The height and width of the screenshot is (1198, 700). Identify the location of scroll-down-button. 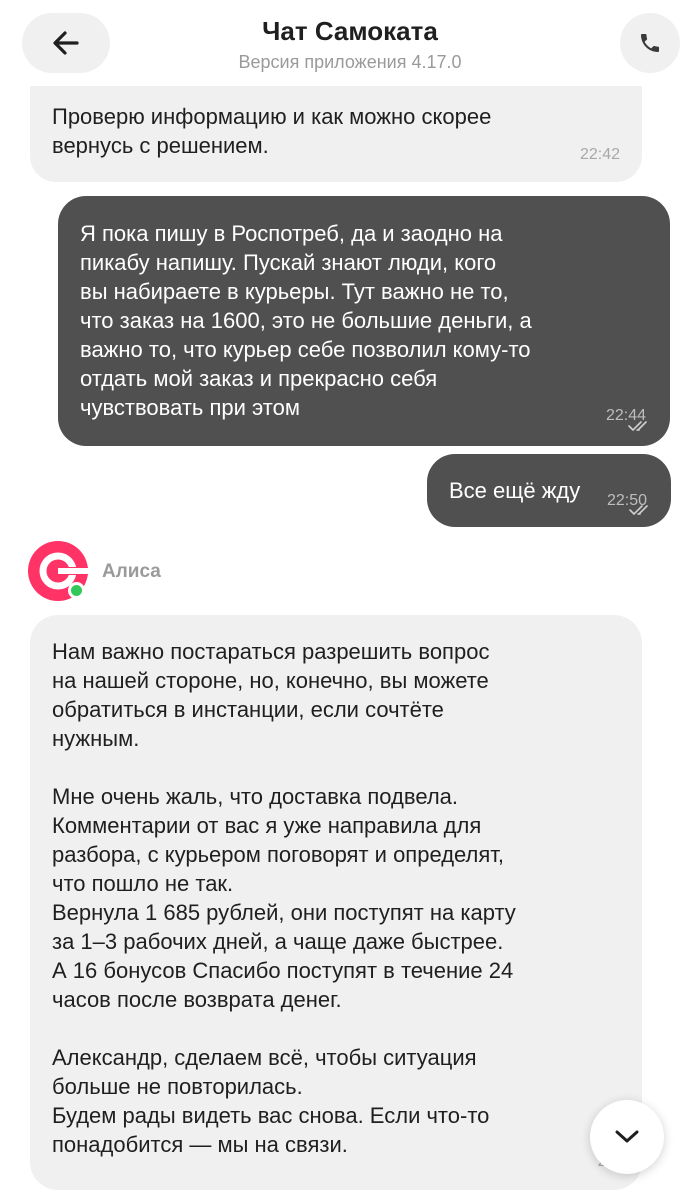
(627, 1137).